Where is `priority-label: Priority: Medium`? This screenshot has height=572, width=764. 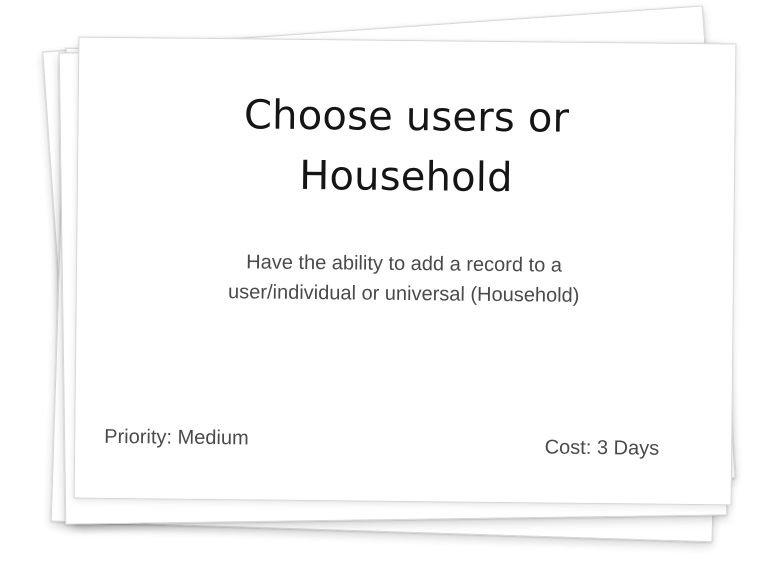
priority-label: Priority: Medium is located at coordinates (176, 437).